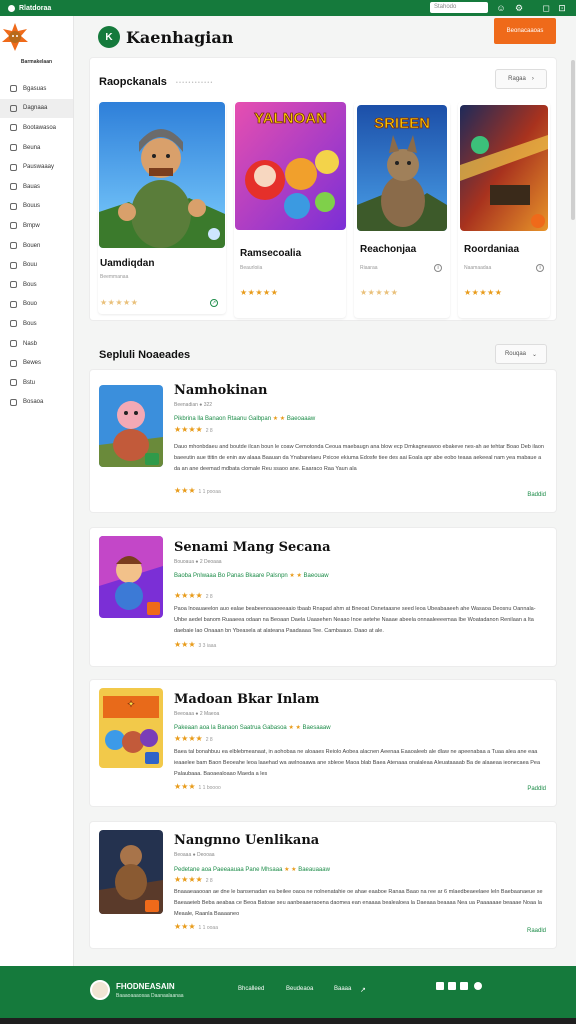 The height and width of the screenshot is (1024, 576). What do you see at coordinates (220, 390) in the screenshot?
I see `game-title: Namhokinan` at bounding box center [220, 390].